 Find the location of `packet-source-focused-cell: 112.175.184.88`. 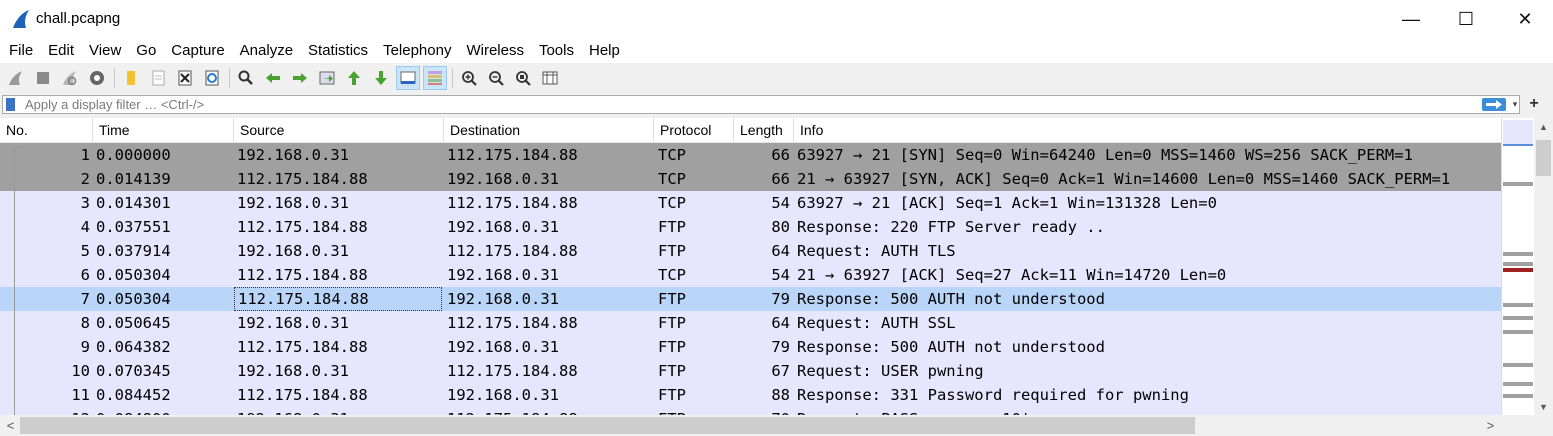

packet-source-focused-cell: 112.175.184.88 is located at coordinates (338, 299).